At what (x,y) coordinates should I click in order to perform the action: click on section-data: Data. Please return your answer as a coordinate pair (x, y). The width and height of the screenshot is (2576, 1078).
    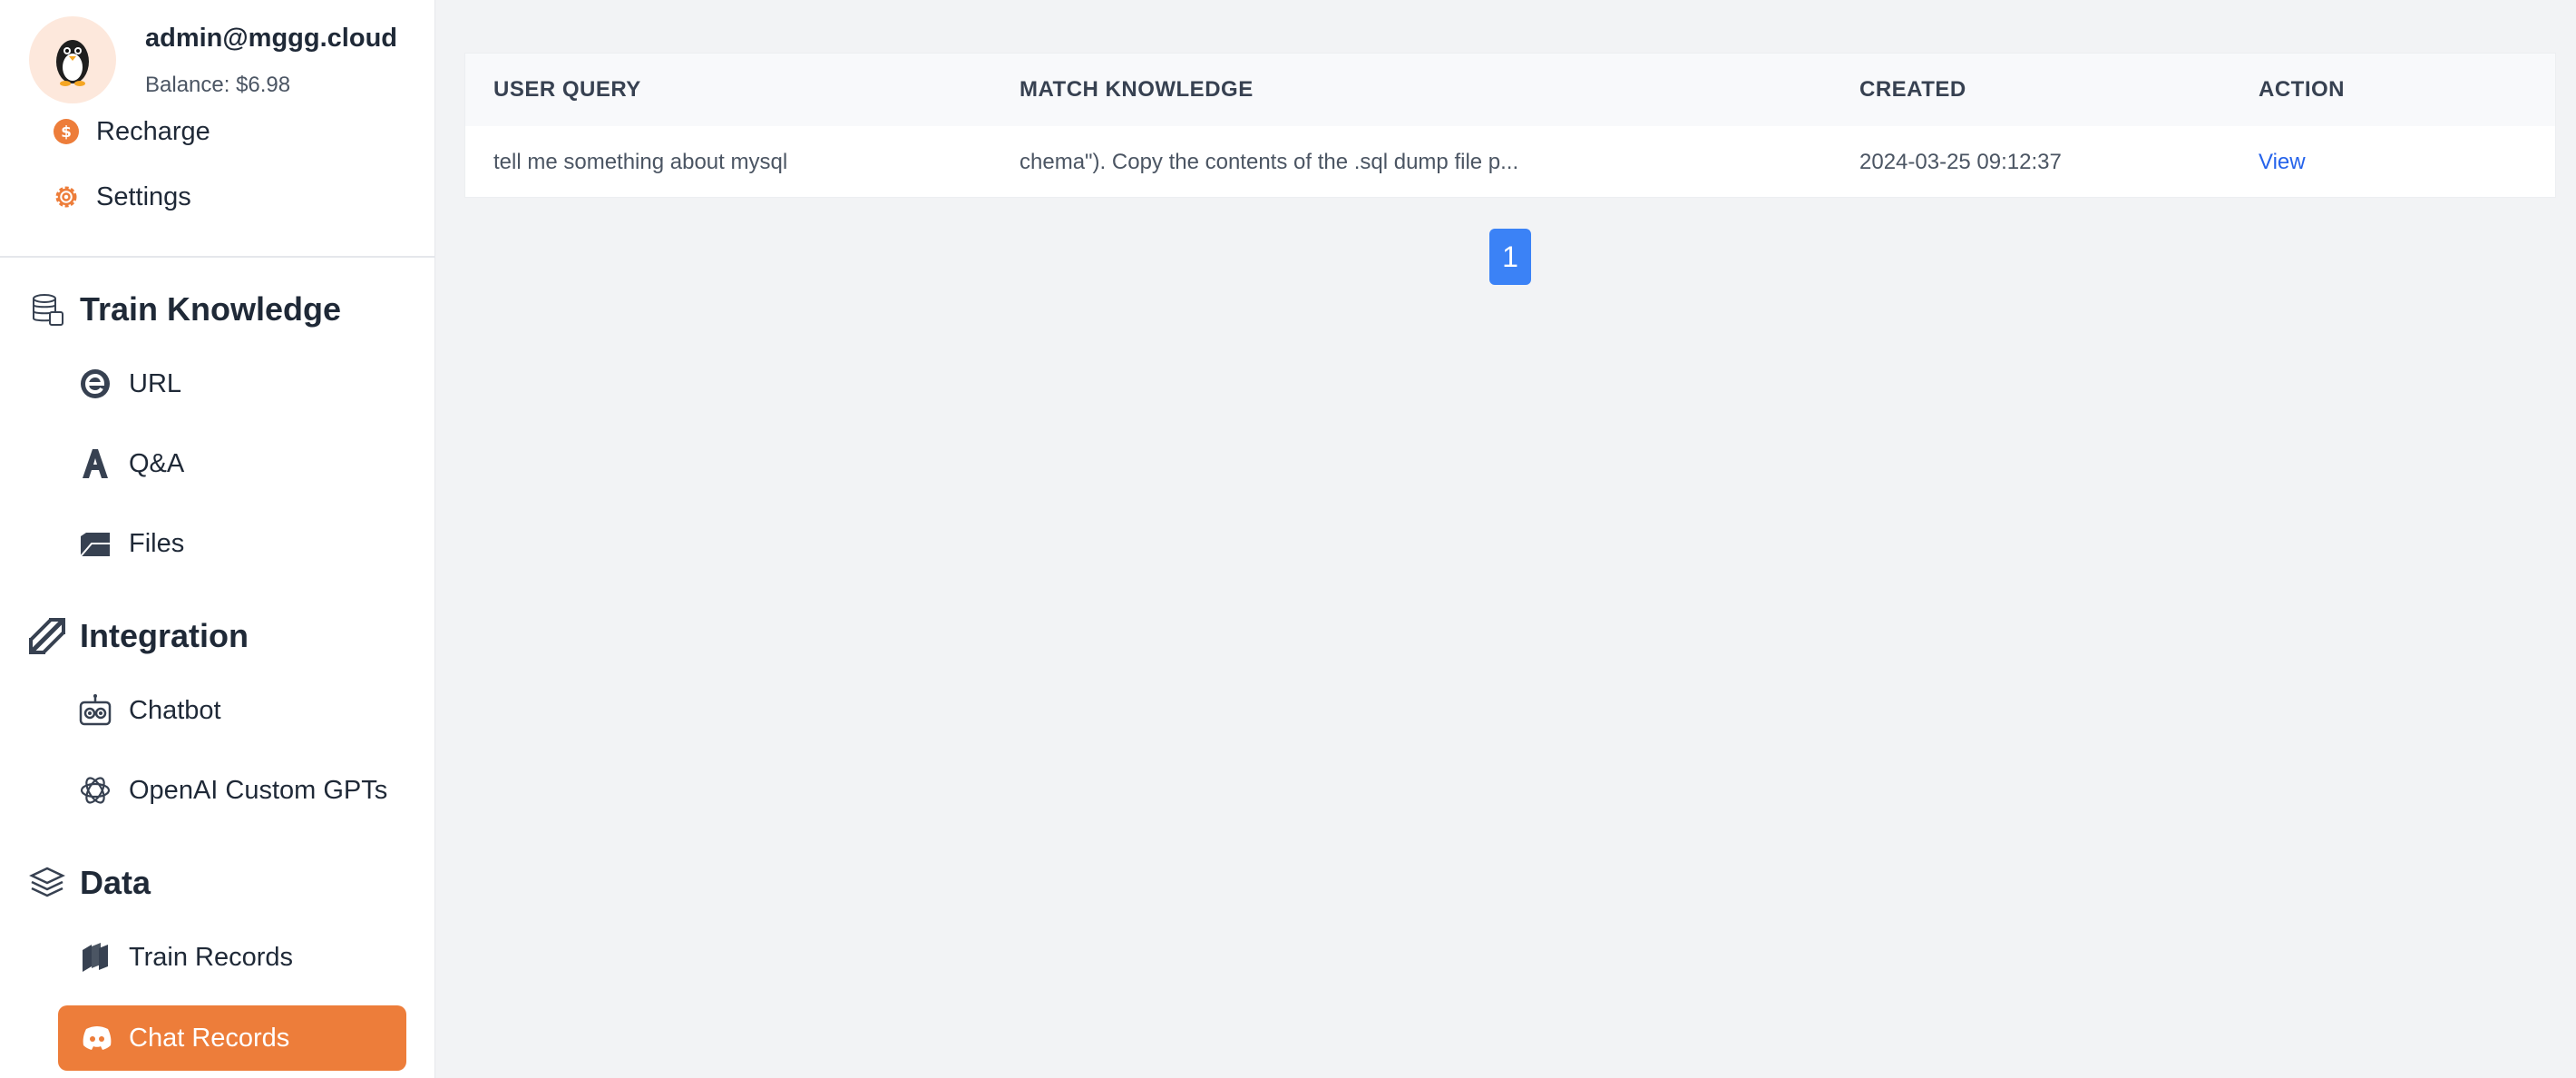
    Looking at the image, I should click on (90, 883).